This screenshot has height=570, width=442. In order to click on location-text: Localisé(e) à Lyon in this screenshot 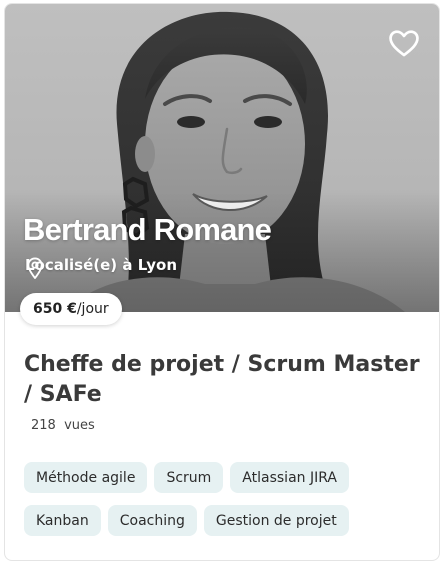, I will do `click(101, 265)`.